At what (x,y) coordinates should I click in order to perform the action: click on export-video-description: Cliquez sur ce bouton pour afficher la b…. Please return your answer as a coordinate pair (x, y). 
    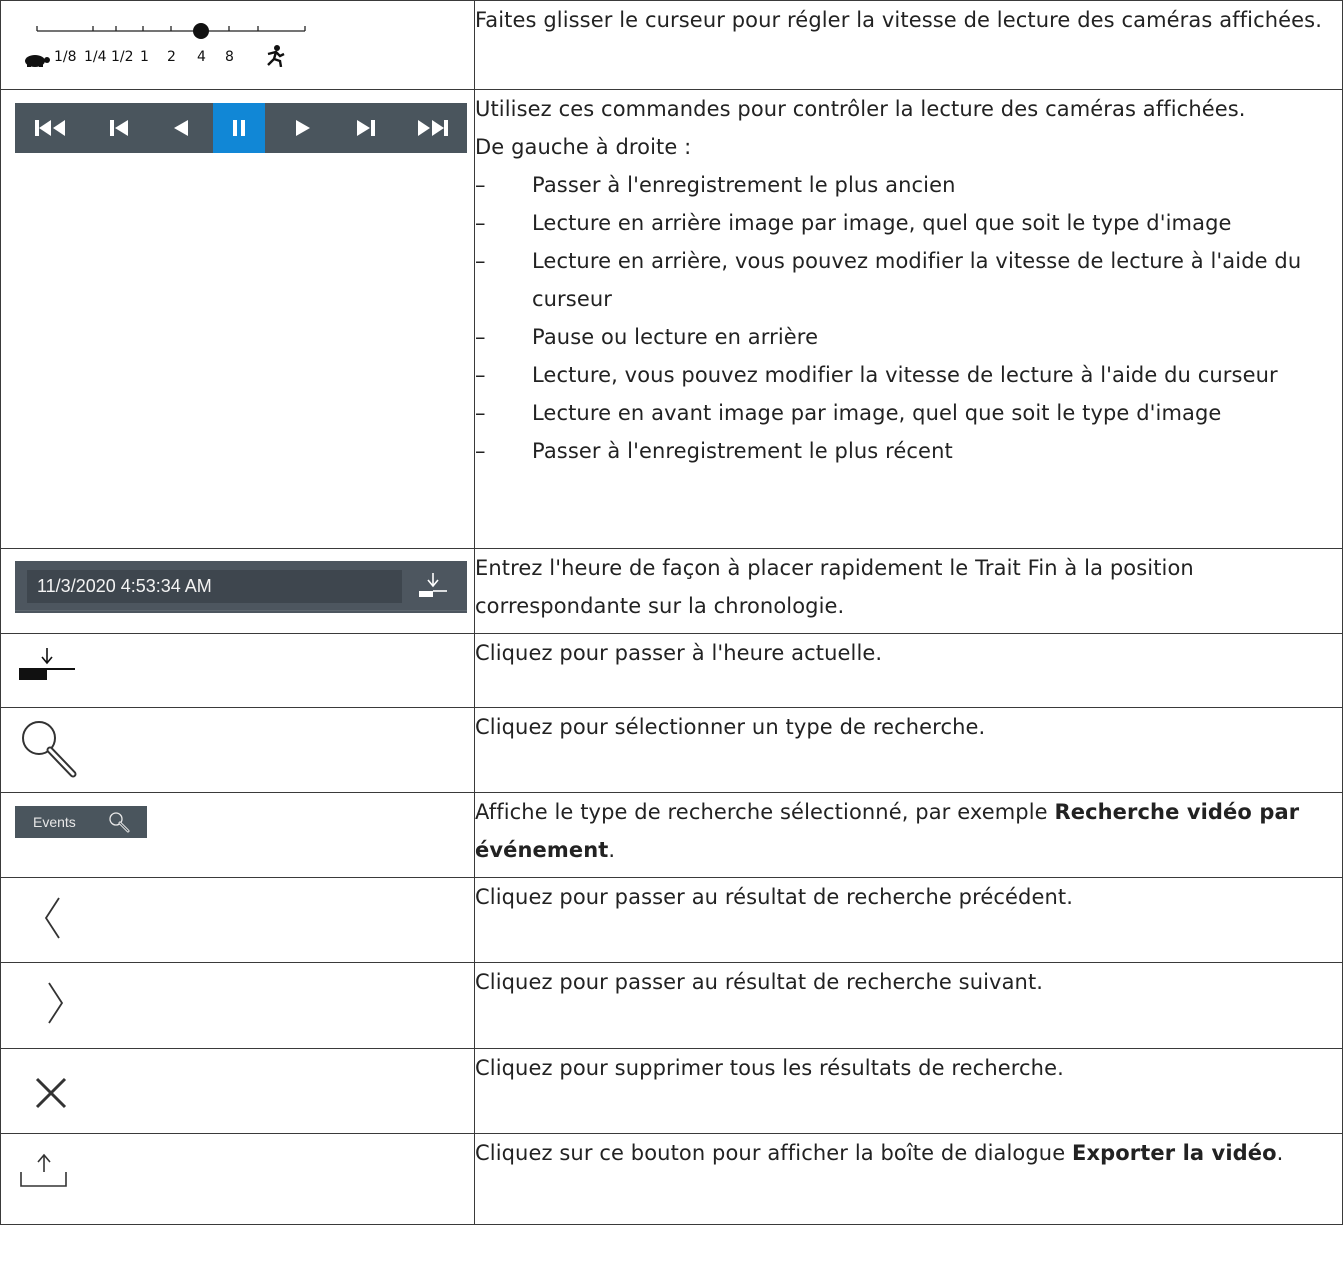
    Looking at the image, I should click on (908, 1179).